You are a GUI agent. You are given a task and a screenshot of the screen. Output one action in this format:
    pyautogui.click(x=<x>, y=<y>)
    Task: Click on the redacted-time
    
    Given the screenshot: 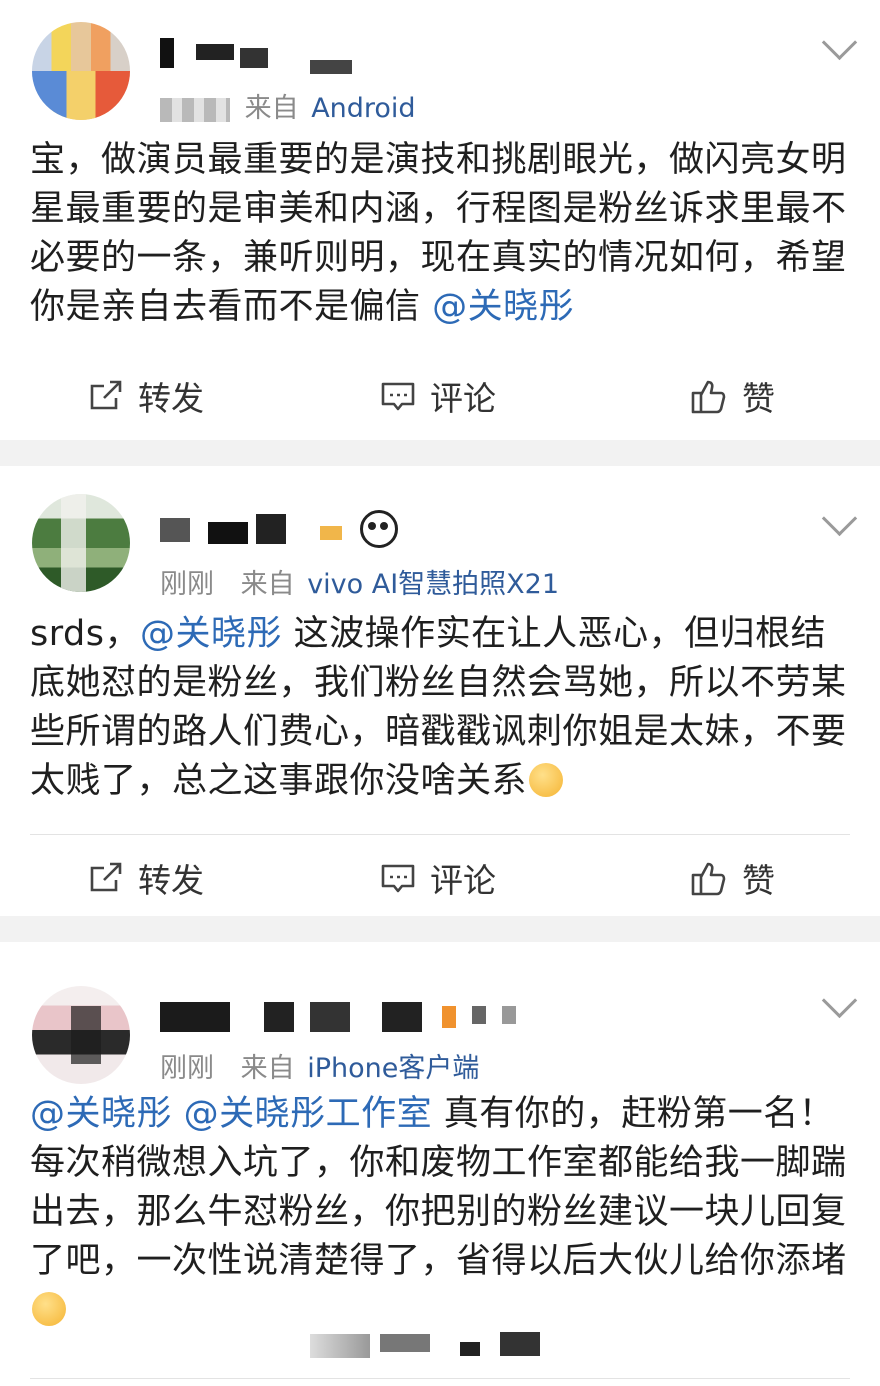 What is the action you would take?
    pyautogui.click(x=195, y=109)
    